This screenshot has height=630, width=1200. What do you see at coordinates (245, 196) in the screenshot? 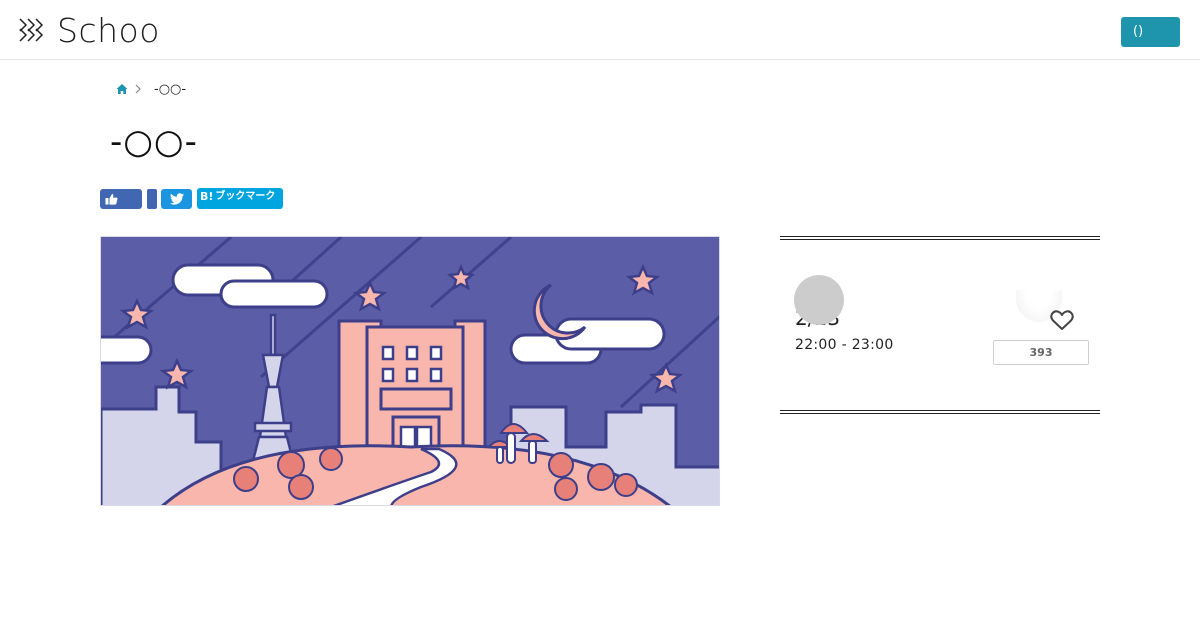
I see `hatena-label: ブックマーク` at bounding box center [245, 196].